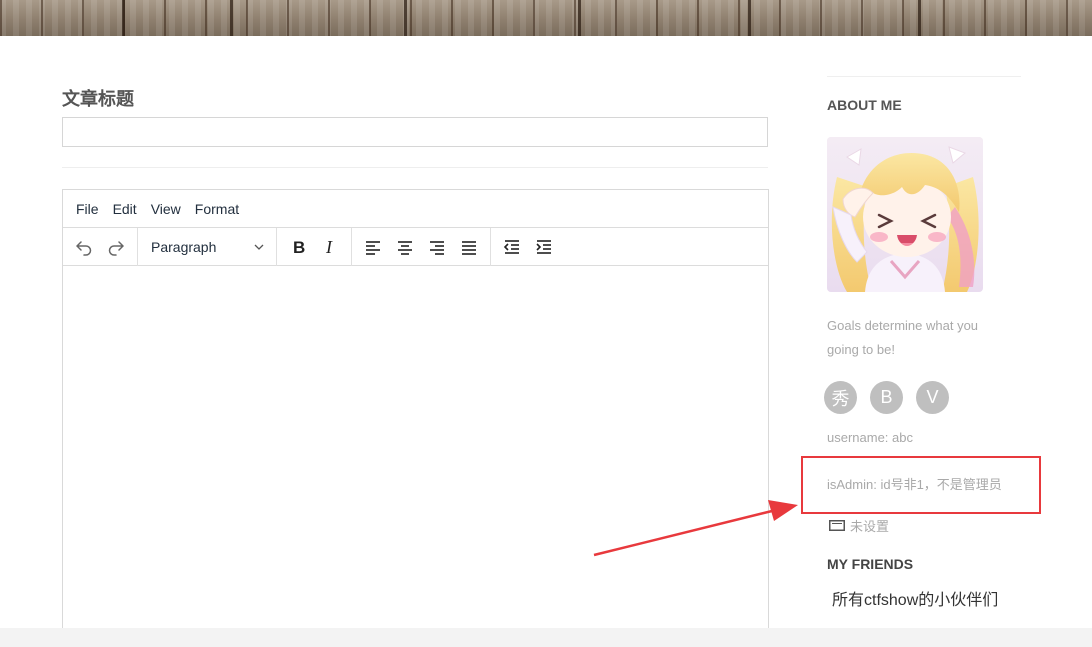  Describe the element at coordinates (469, 247) in the screenshot. I see `align-justify-icon` at that location.